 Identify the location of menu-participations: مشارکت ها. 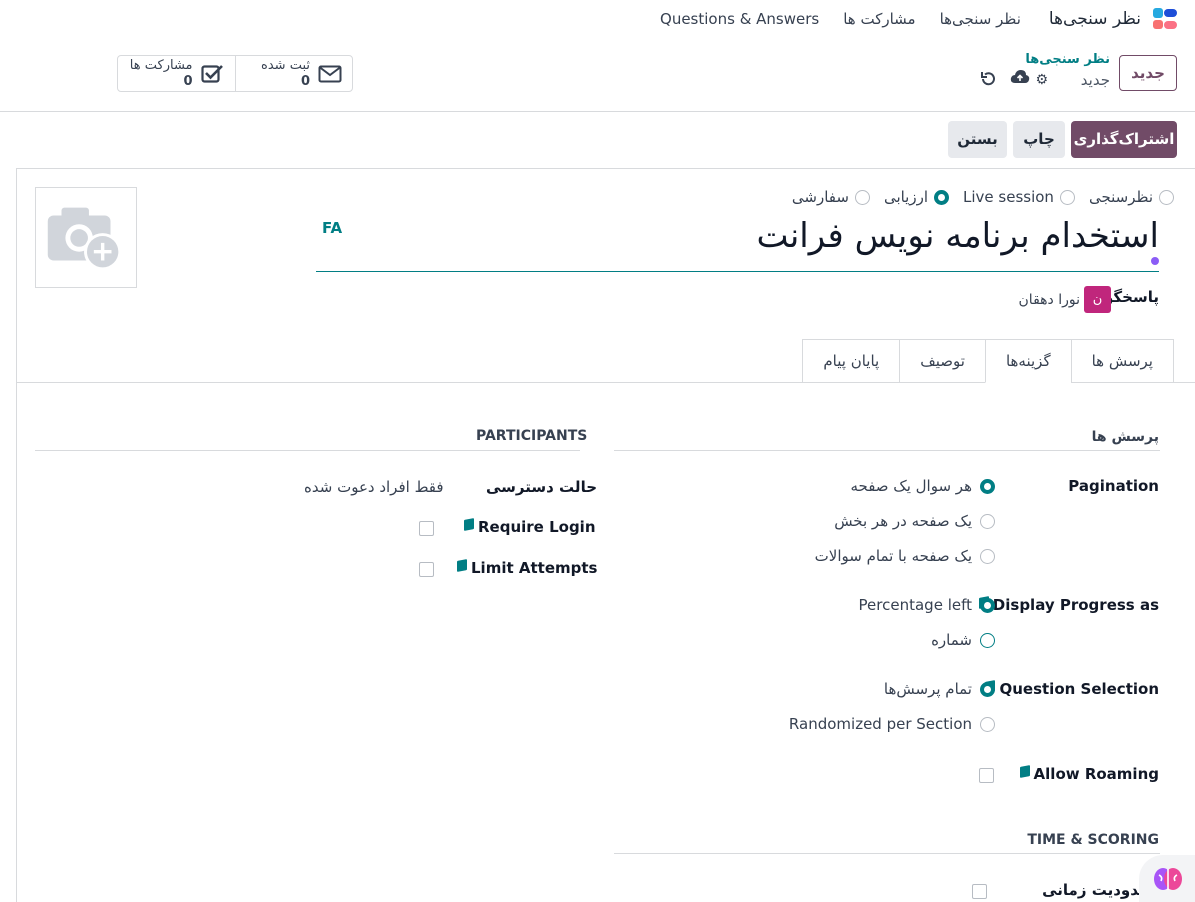
(879, 19).